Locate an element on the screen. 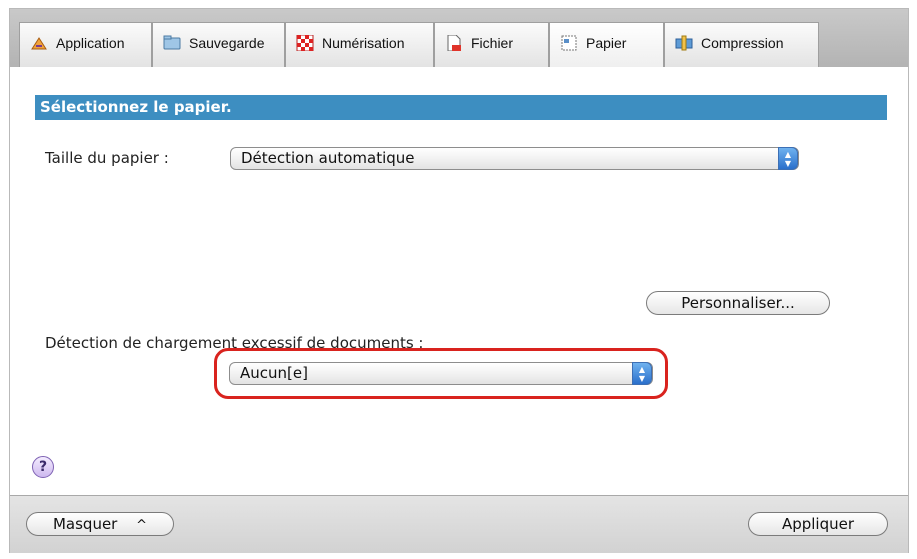  tab-numerisation-label: Numérisation is located at coordinates (363, 43).